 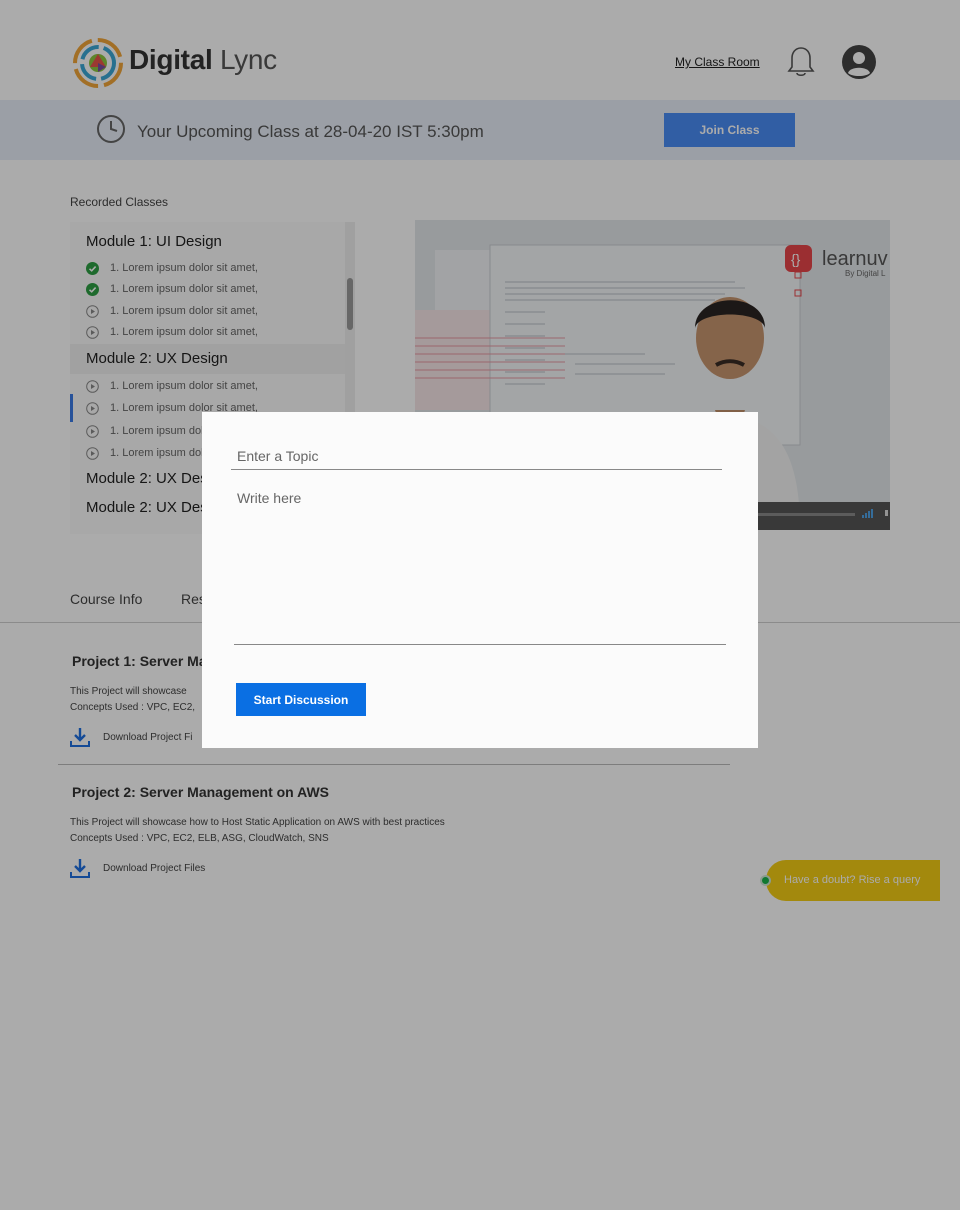 What do you see at coordinates (301, 699) in the screenshot?
I see `start-discussion-button: Start Discussion` at bounding box center [301, 699].